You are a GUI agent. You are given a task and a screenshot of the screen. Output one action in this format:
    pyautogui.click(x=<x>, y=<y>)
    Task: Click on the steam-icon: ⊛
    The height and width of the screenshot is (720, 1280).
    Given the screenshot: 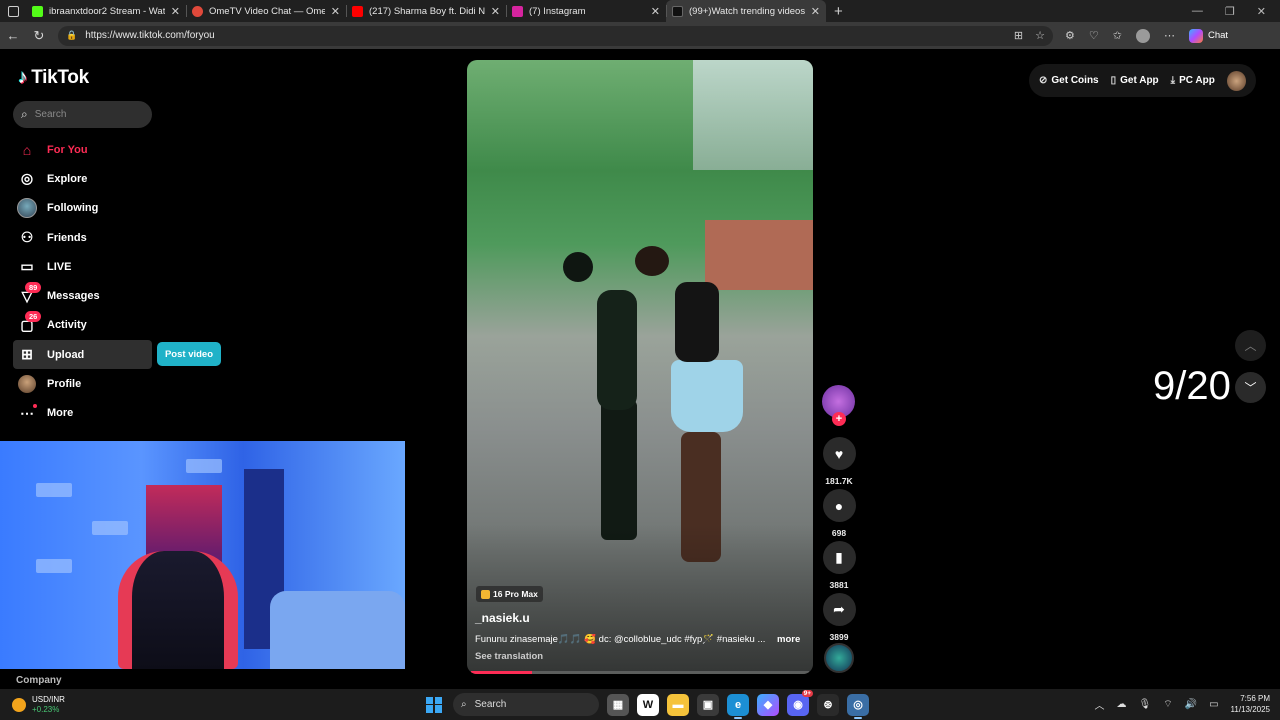 What is the action you would take?
    pyautogui.click(x=828, y=704)
    